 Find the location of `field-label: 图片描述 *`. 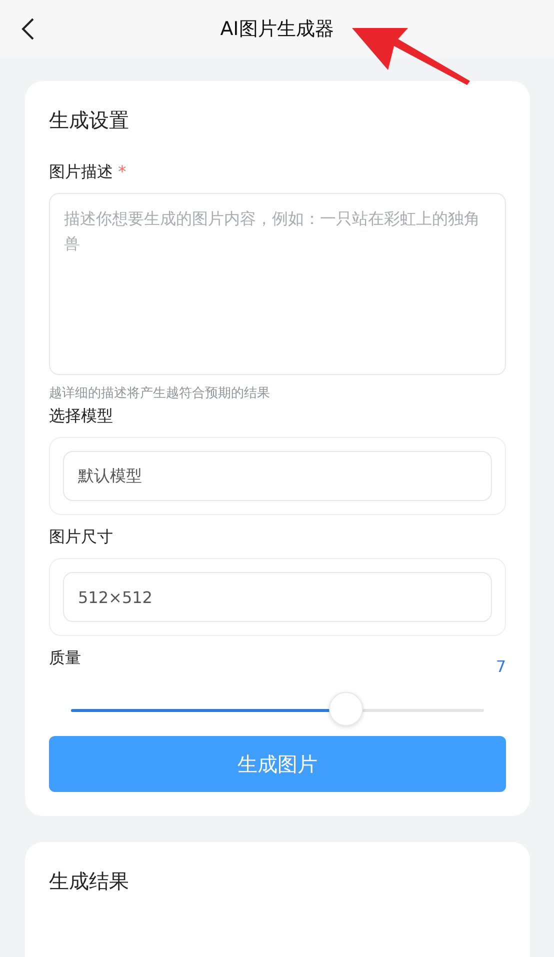

field-label: 图片描述 * is located at coordinates (88, 172).